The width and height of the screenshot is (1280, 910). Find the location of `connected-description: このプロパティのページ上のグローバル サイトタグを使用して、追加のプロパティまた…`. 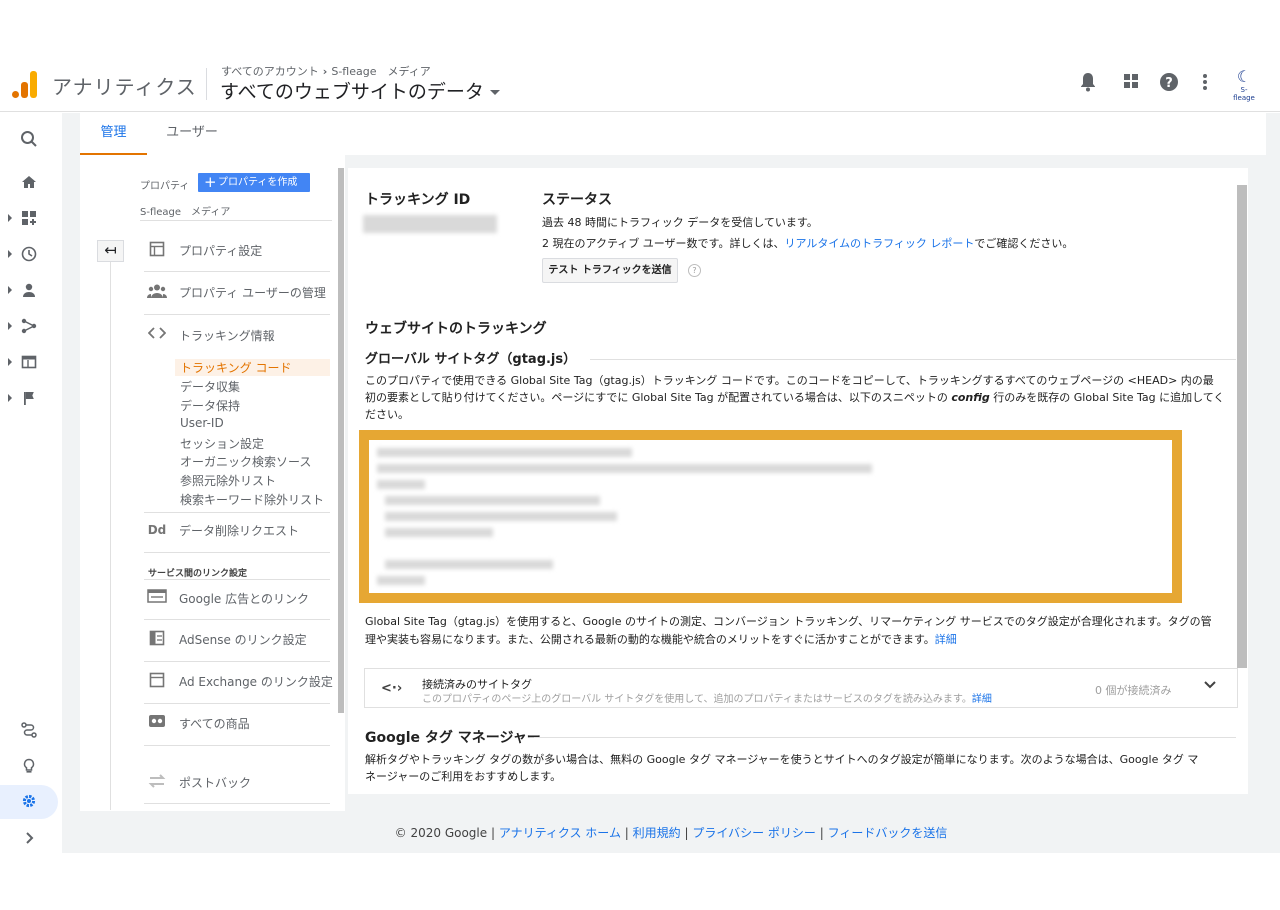

connected-description: このプロパティのページ上のグローバル サイトタグを使用して、追加のプロパティまた… is located at coordinates (707, 699).